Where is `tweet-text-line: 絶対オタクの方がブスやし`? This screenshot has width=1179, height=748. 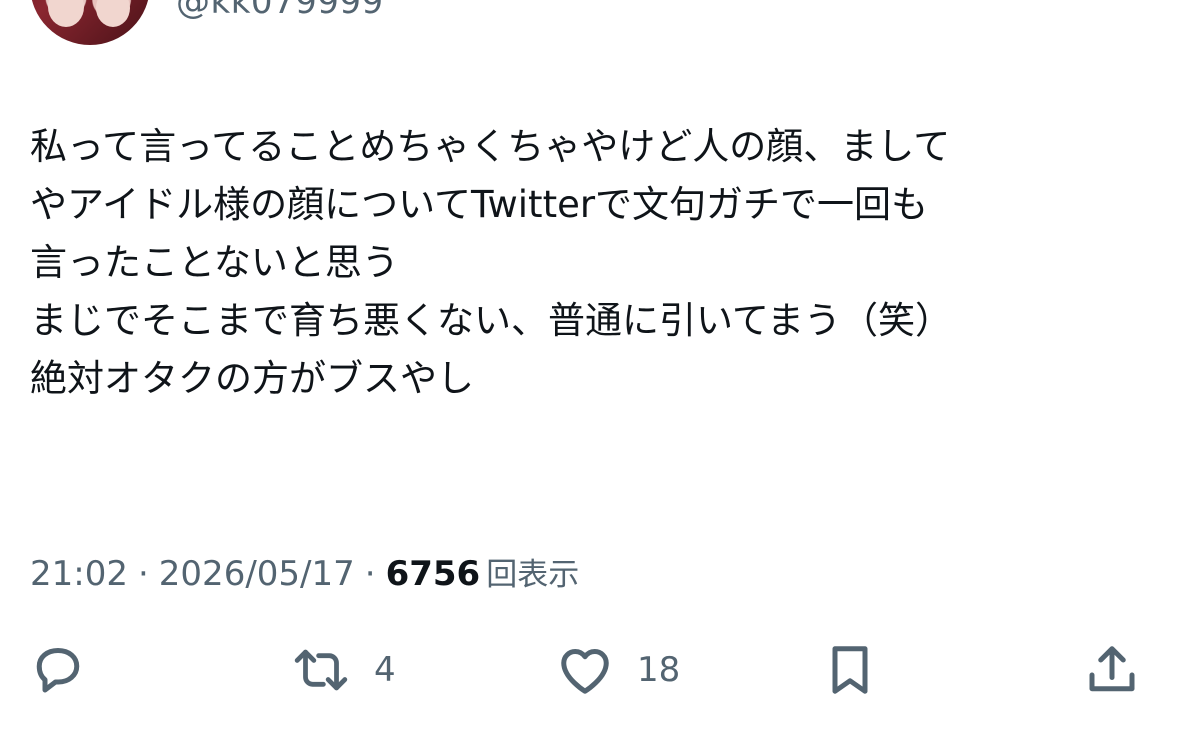 tweet-text-line: 絶対オタクの方がブスやし is located at coordinates (252, 378).